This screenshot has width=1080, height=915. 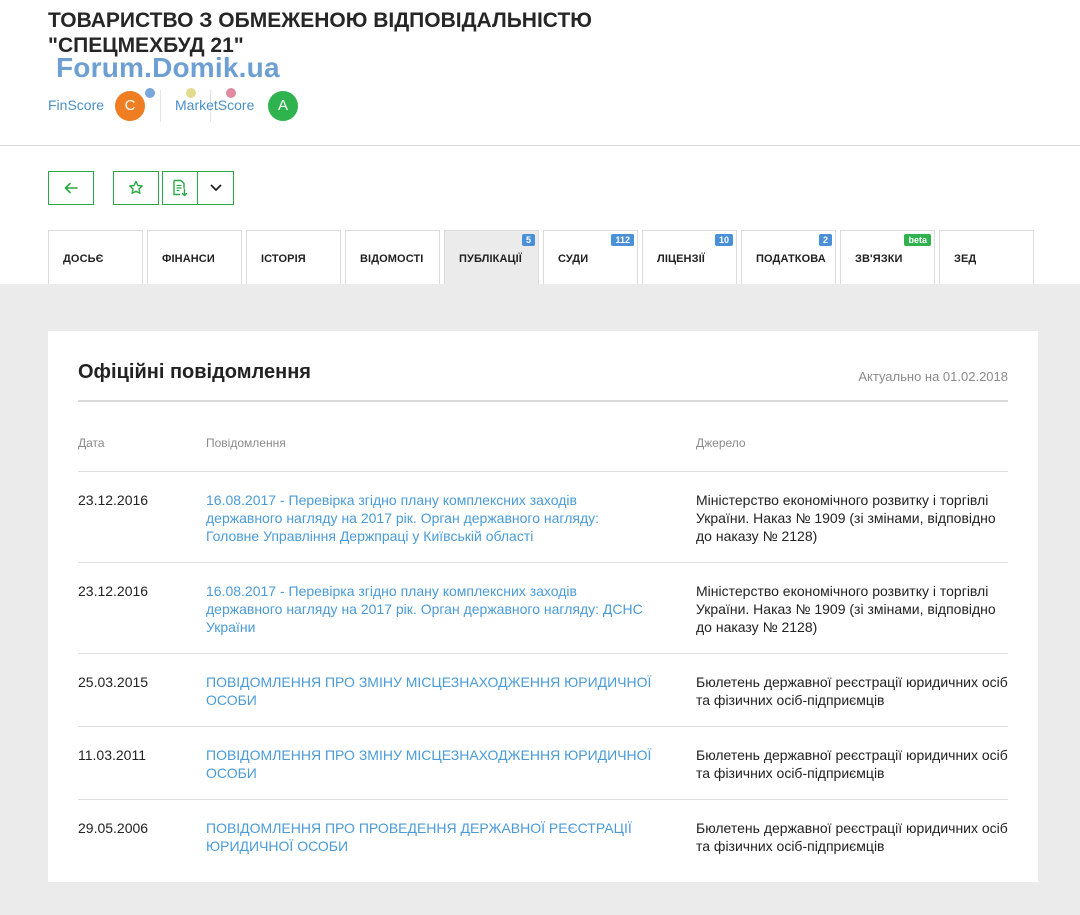 I want to click on column-header-message: Повідомлення, so click(x=246, y=443).